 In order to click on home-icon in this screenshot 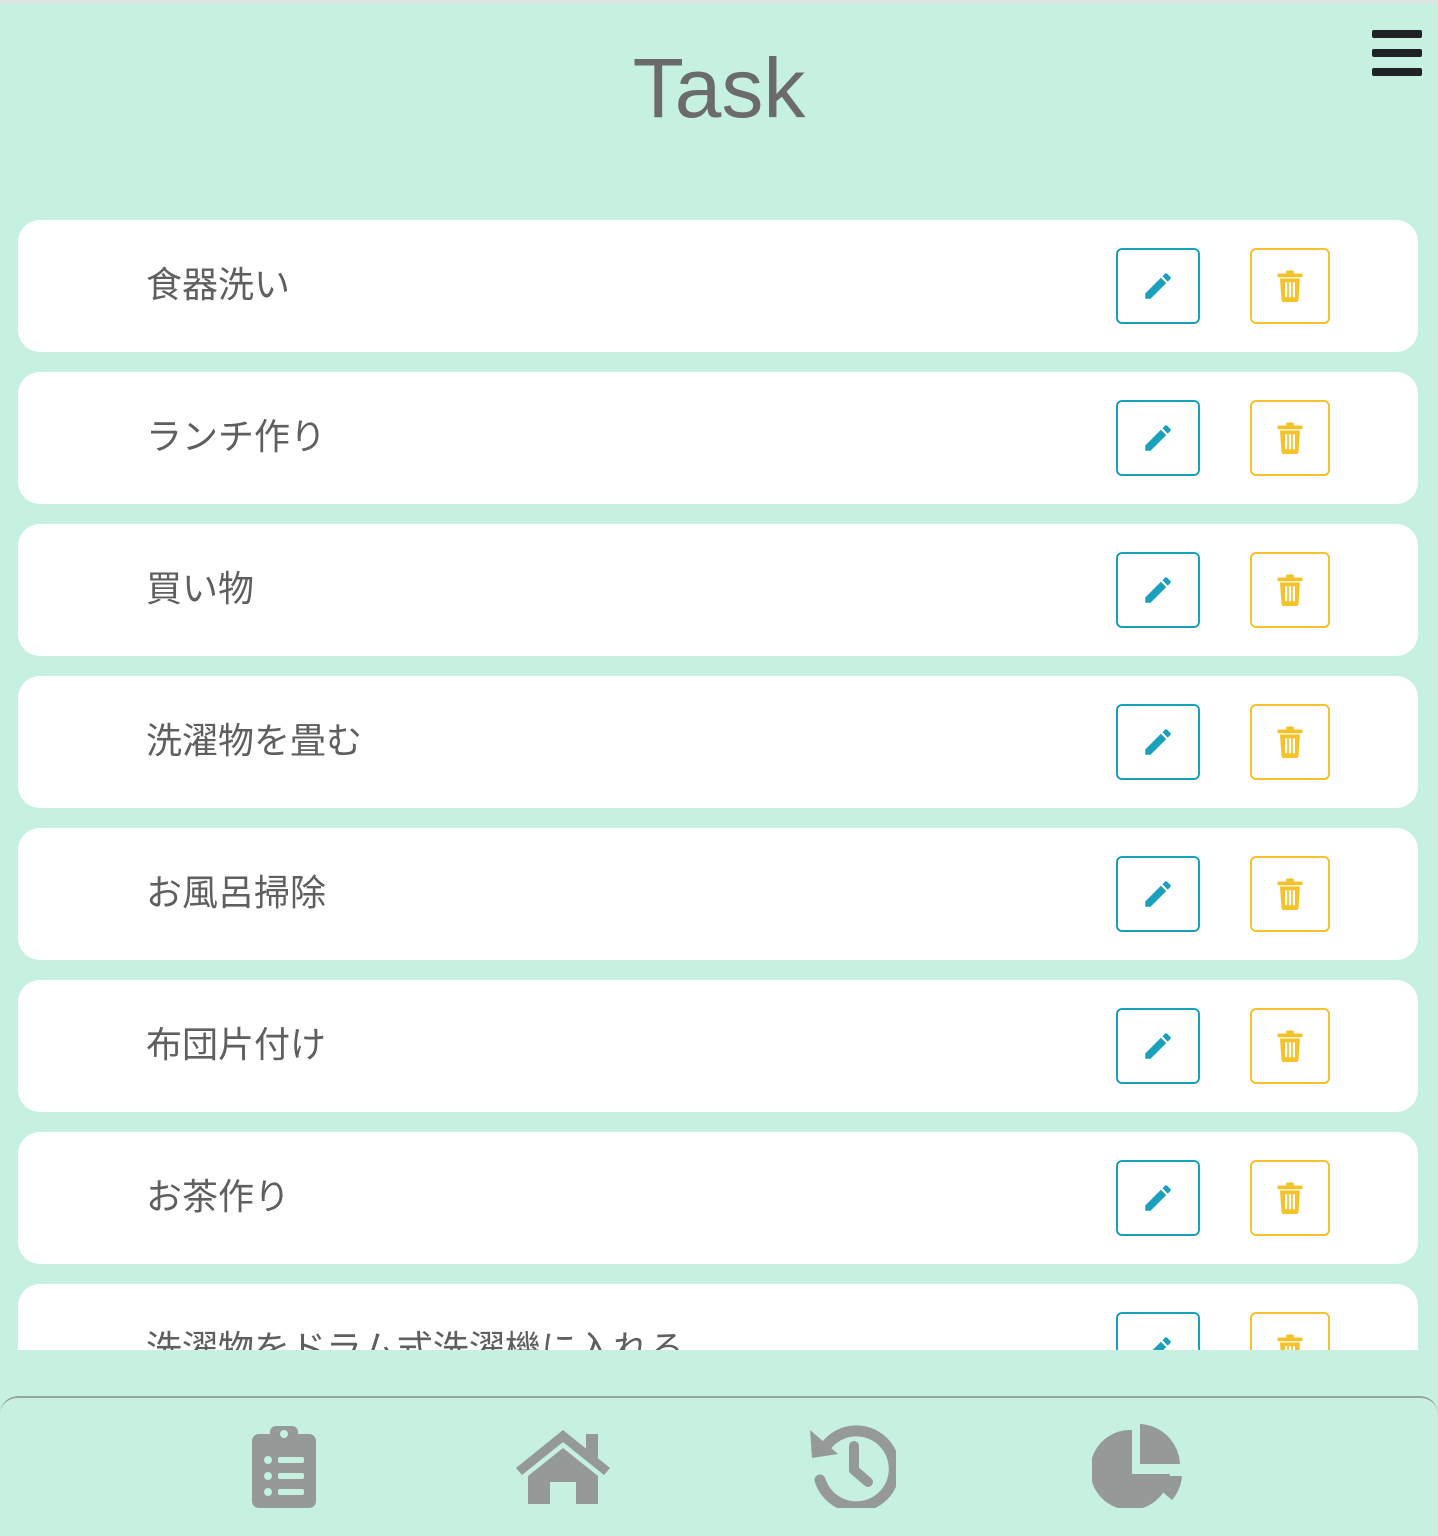, I will do `click(563, 1467)`.